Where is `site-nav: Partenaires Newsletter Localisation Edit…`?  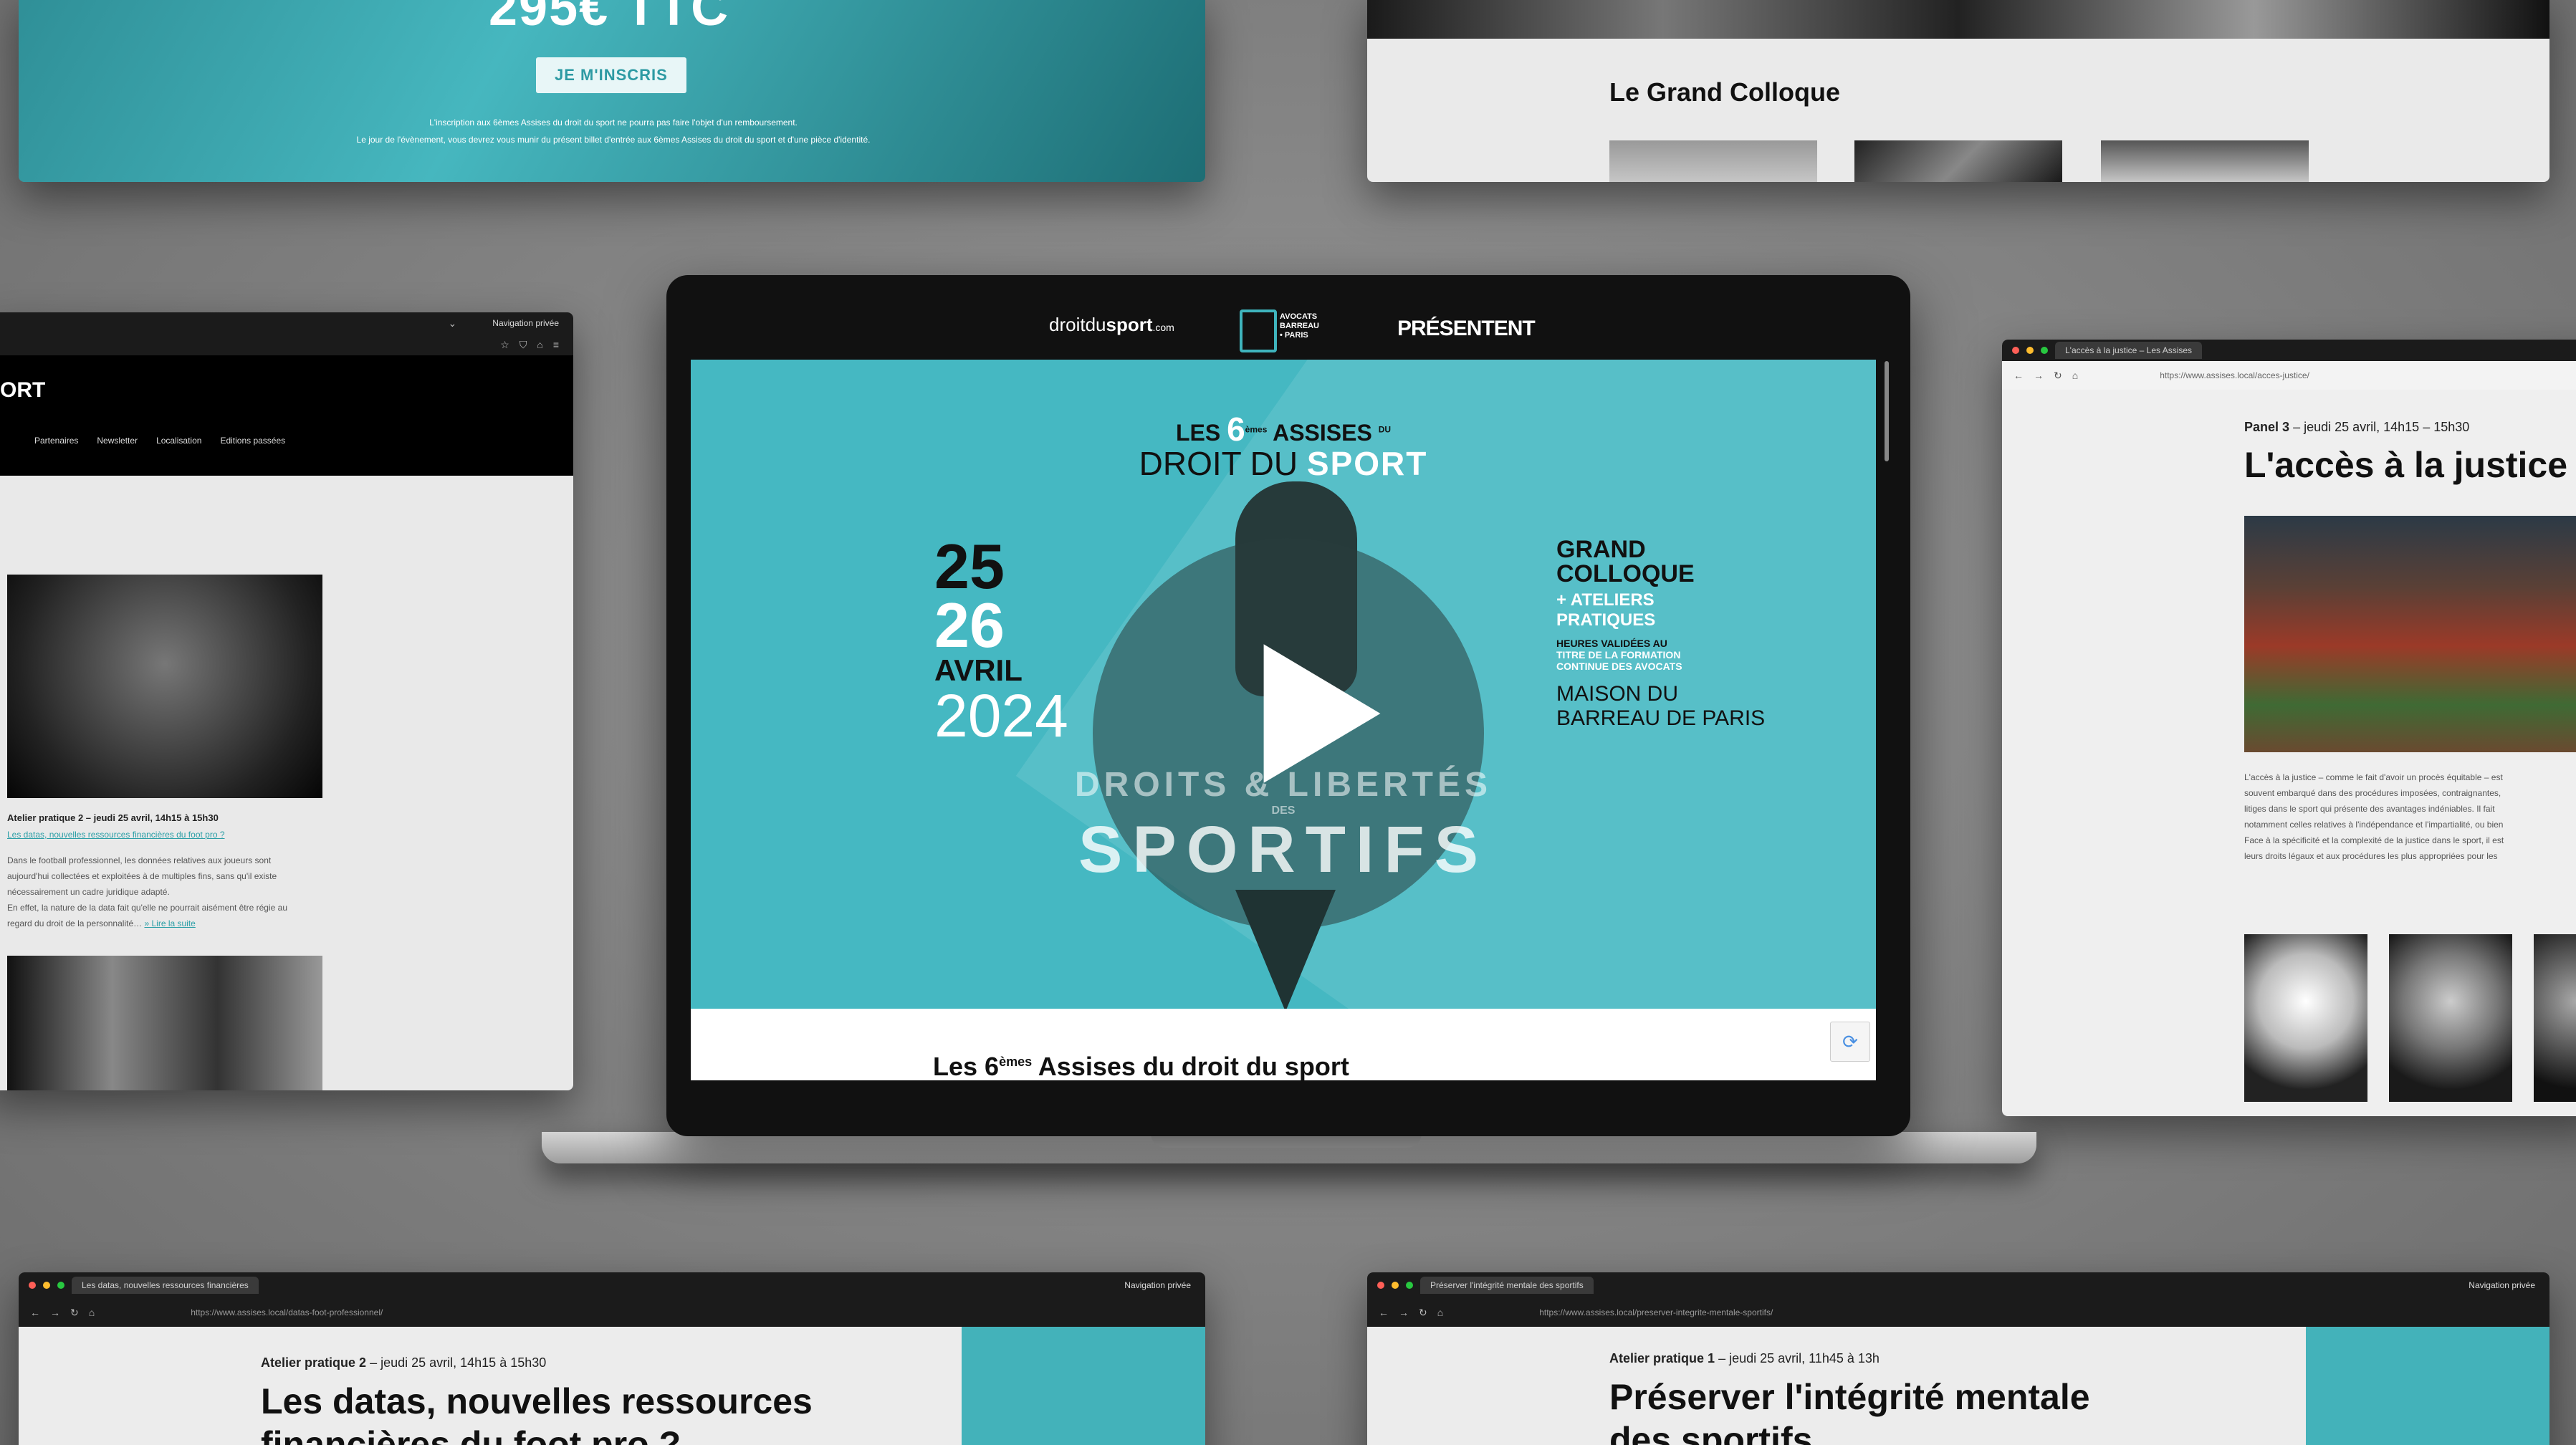
site-nav: Partenaires Newsletter Localisation Edit… is located at coordinates (160, 441).